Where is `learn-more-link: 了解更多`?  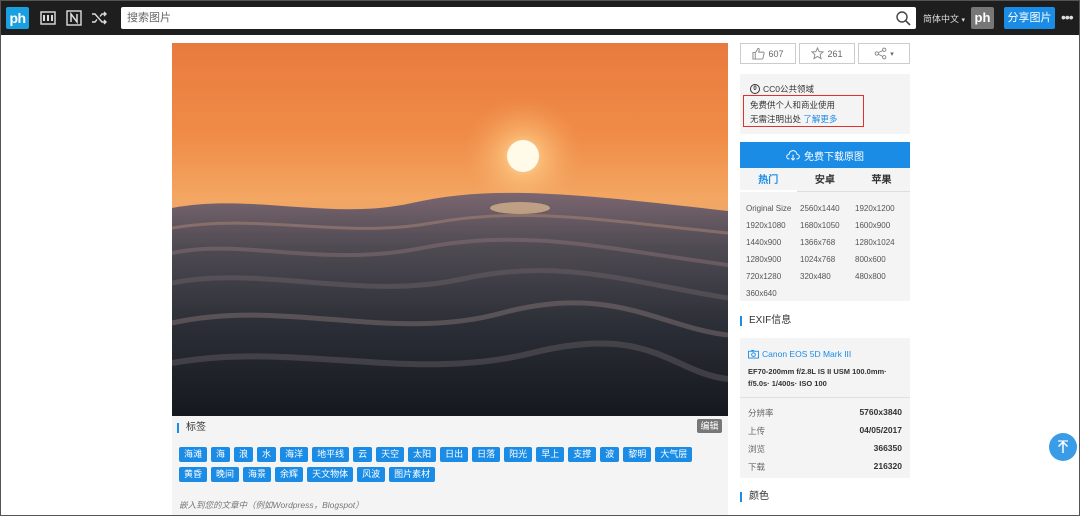
learn-more-link: 了解更多 is located at coordinates (820, 119).